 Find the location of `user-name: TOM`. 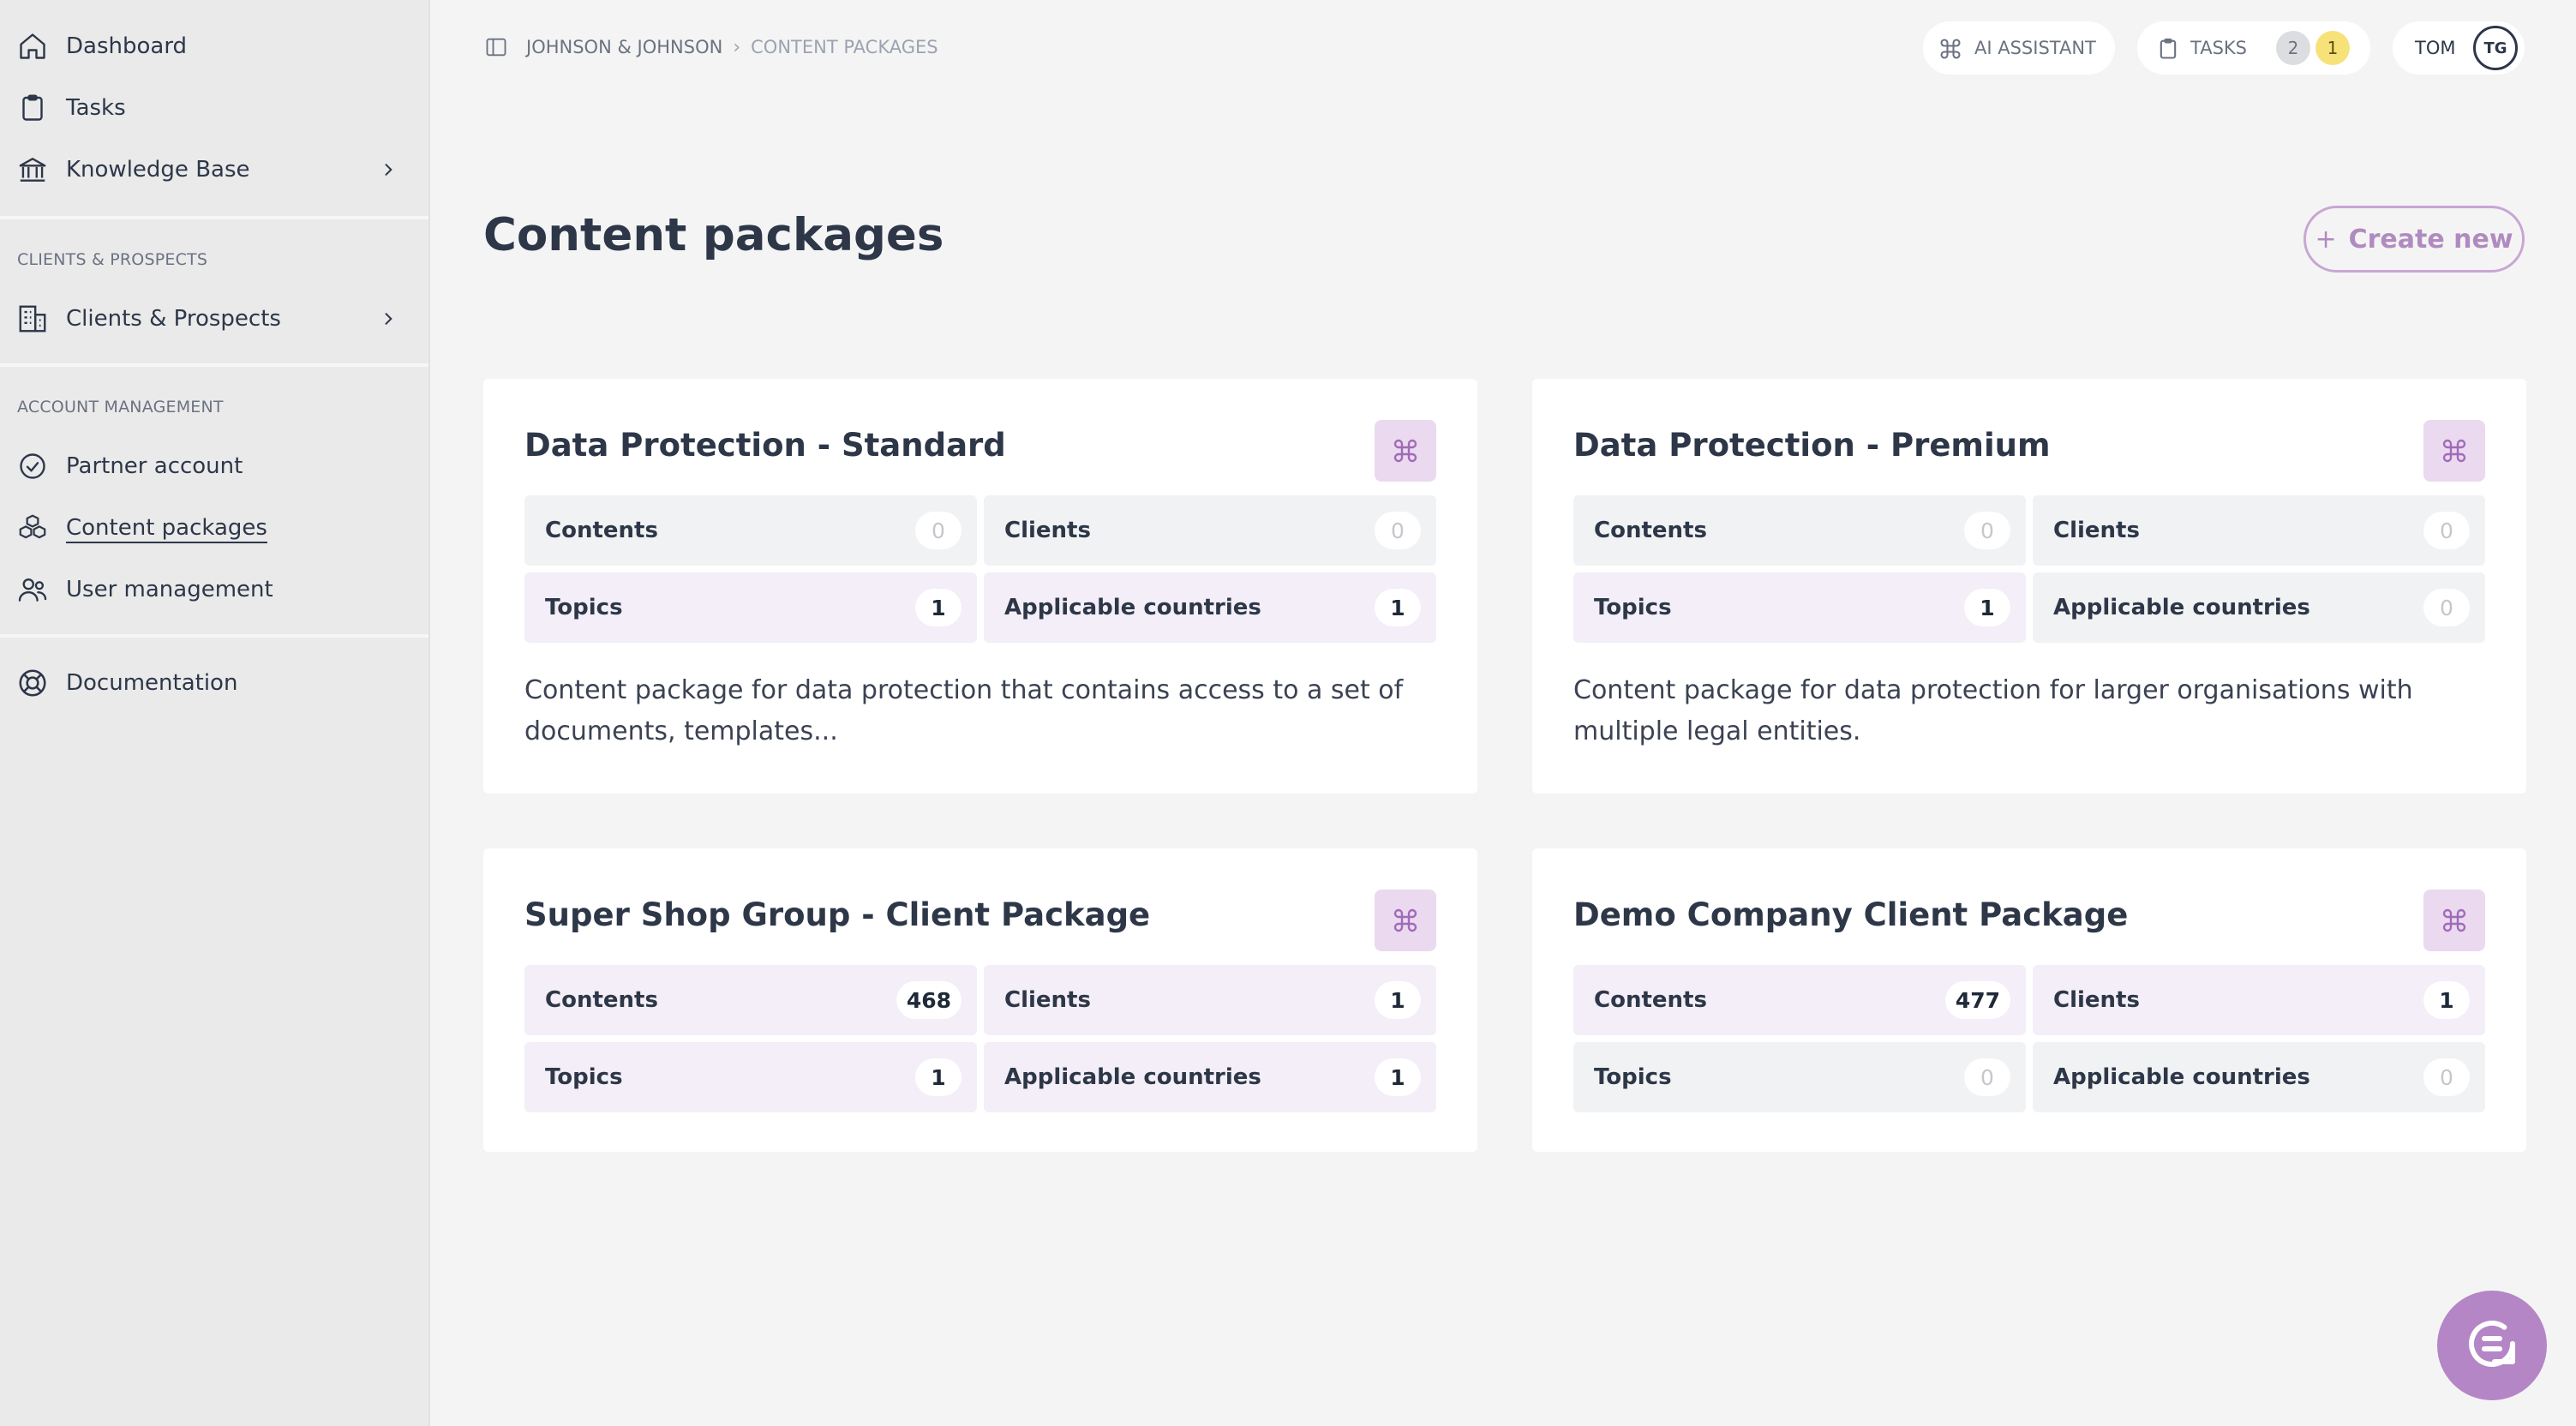

user-name: TOM is located at coordinates (2435, 48).